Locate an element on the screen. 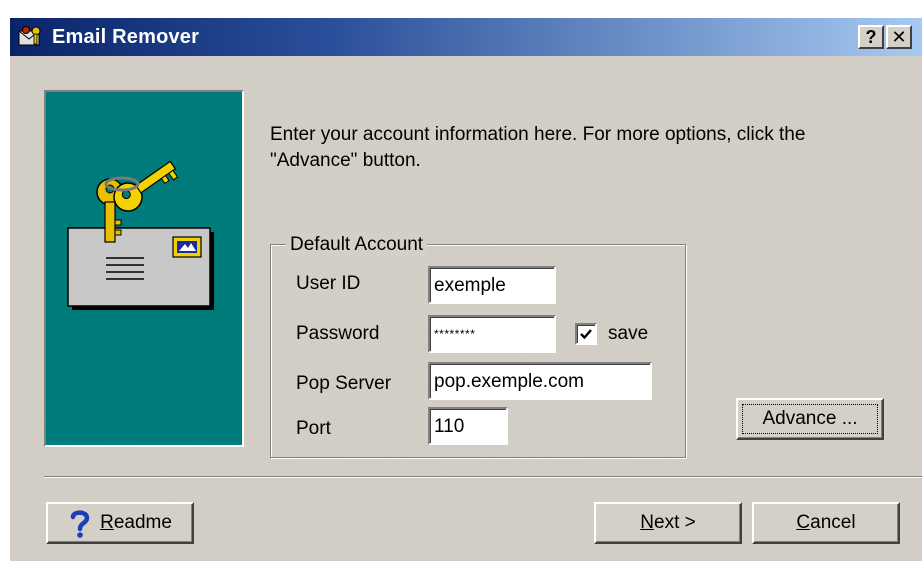 This screenshot has width=922, height=561. wizard-illustration-panel is located at coordinates (144, 268).